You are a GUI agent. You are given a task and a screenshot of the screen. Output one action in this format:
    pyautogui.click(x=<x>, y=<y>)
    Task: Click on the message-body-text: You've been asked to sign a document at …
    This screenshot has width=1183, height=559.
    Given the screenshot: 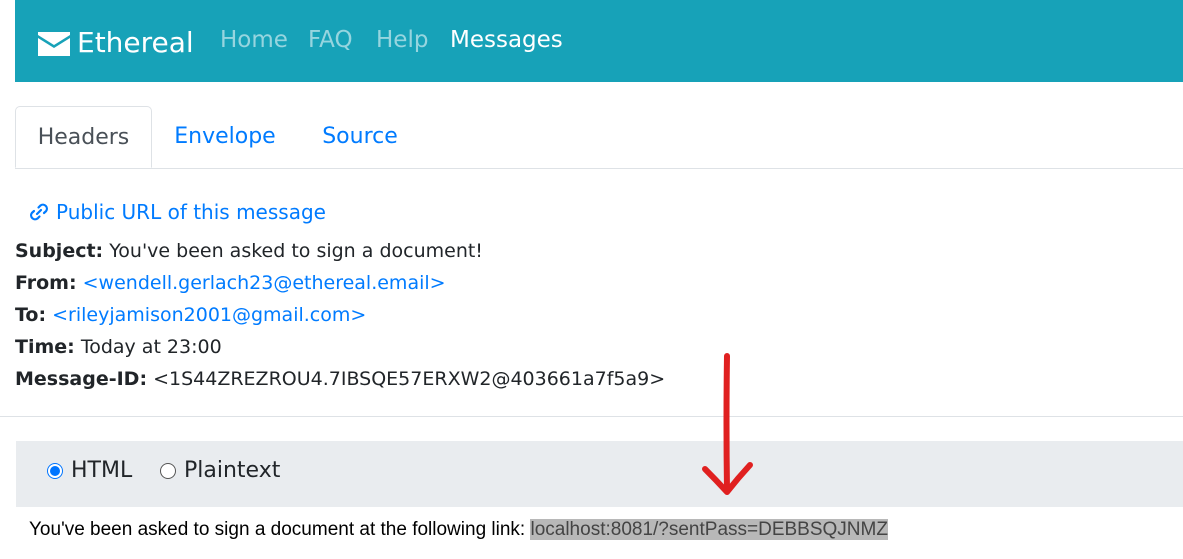 What is the action you would take?
    pyautogui.click(x=280, y=529)
    